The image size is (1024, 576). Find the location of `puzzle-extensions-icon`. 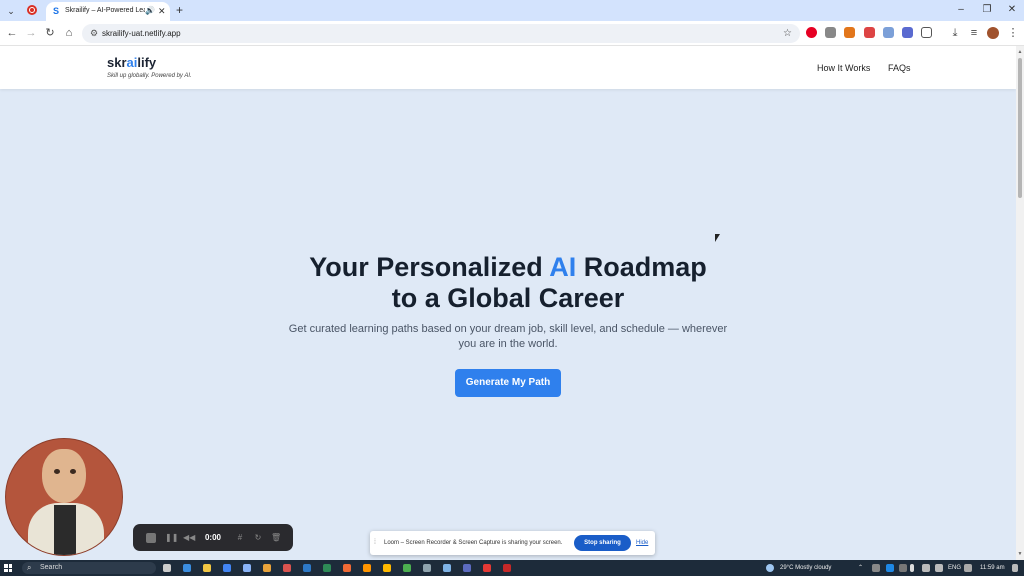

puzzle-extensions-icon is located at coordinates (926, 32).